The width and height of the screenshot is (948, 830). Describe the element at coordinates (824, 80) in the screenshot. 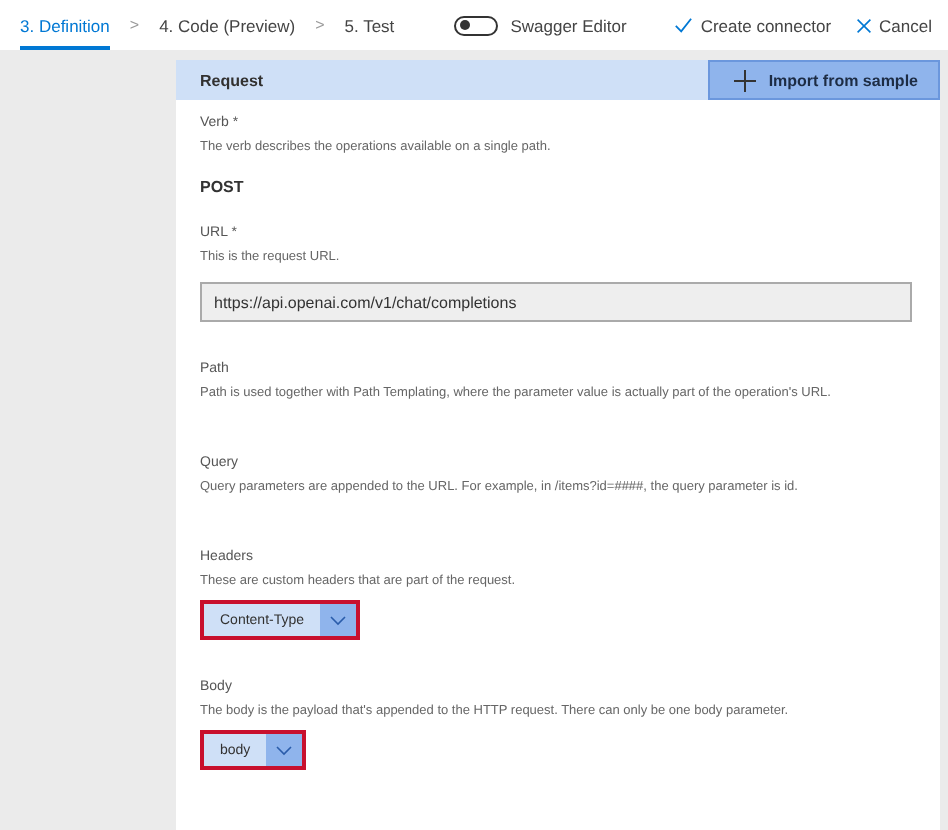

I see `import-button: Import from sample` at that location.